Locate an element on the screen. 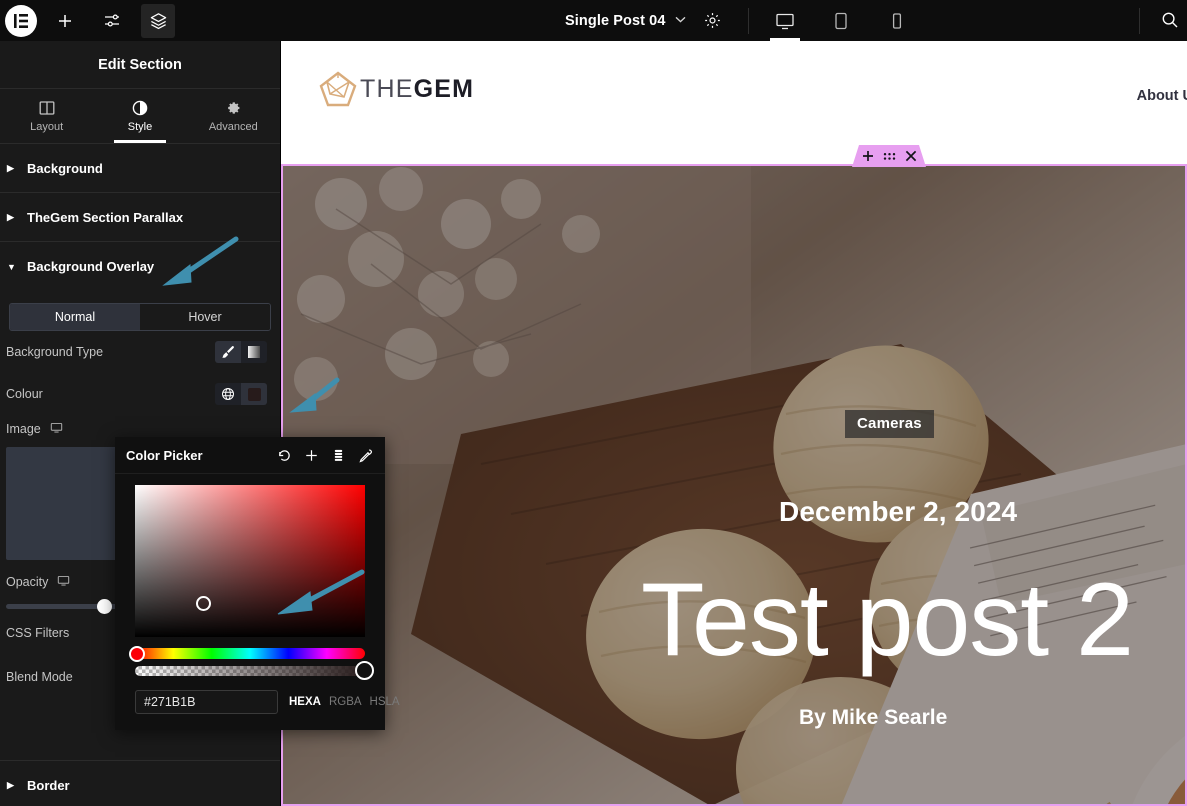  device-desktop-button is located at coordinates (785, 20).